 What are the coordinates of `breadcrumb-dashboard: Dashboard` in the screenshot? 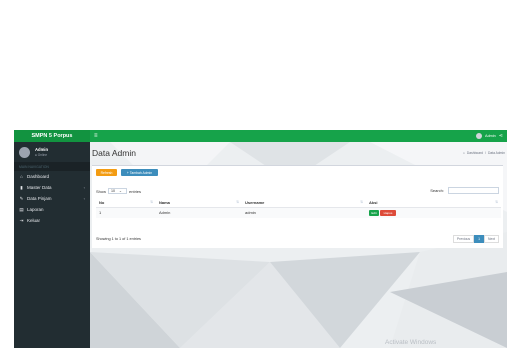 It's located at (475, 153).